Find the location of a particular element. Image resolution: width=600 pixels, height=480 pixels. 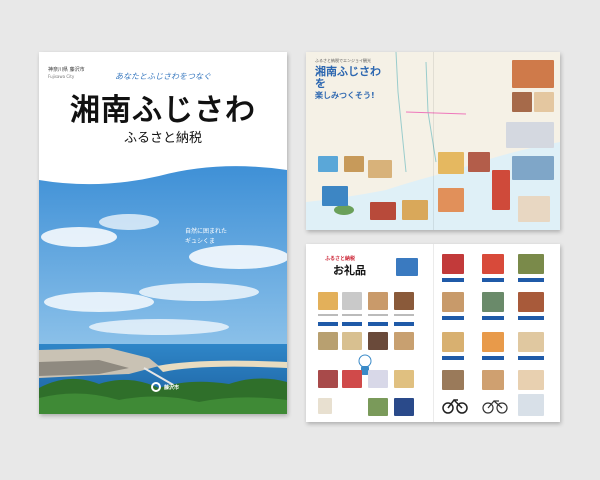

photo-caption-line-1: 自然に囲まれた is located at coordinates (206, 231).